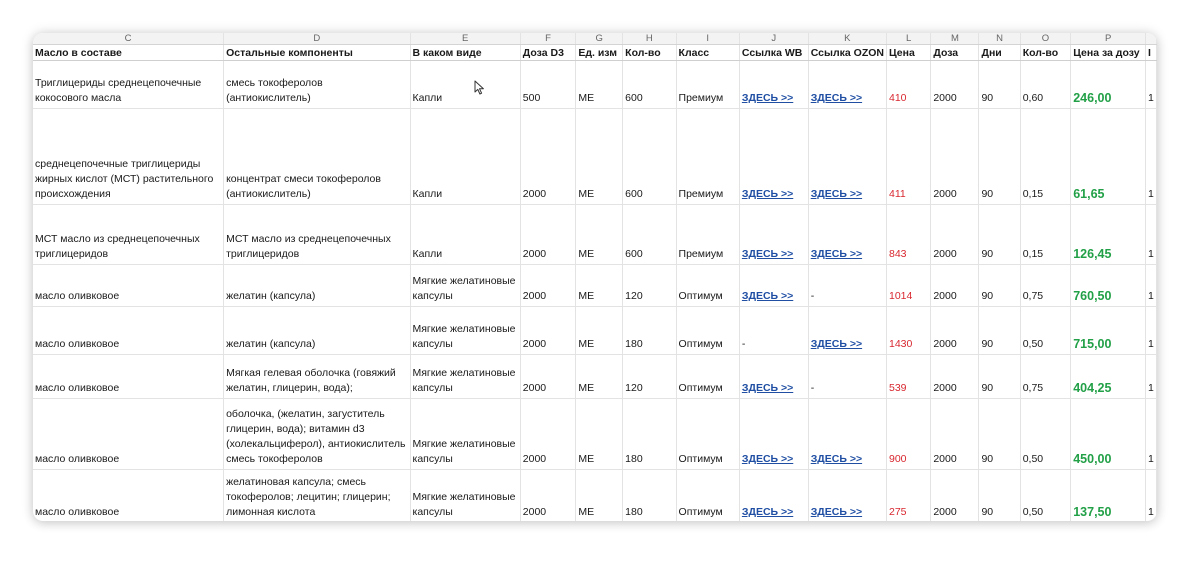  What do you see at coordinates (317, 84) in the screenshot?
I see `cell-components: смесь токоферолов (антиокислитель)` at bounding box center [317, 84].